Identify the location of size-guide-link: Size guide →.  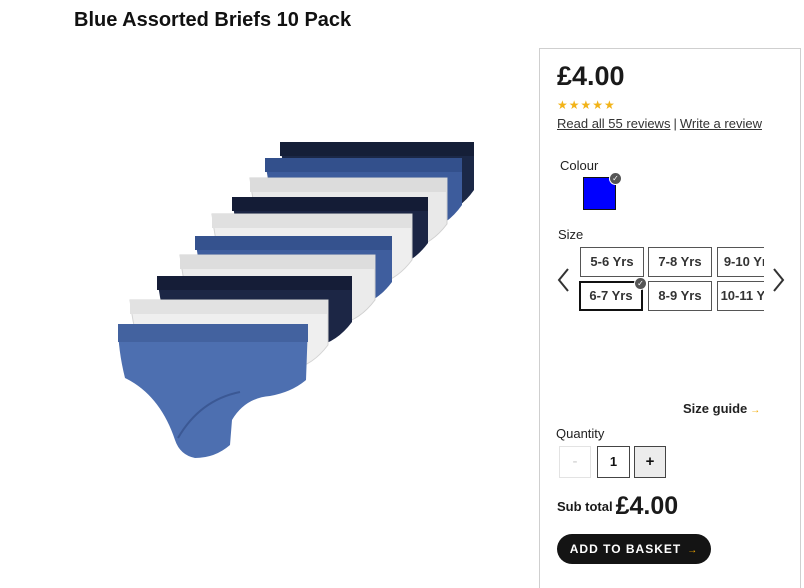
(721, 408).